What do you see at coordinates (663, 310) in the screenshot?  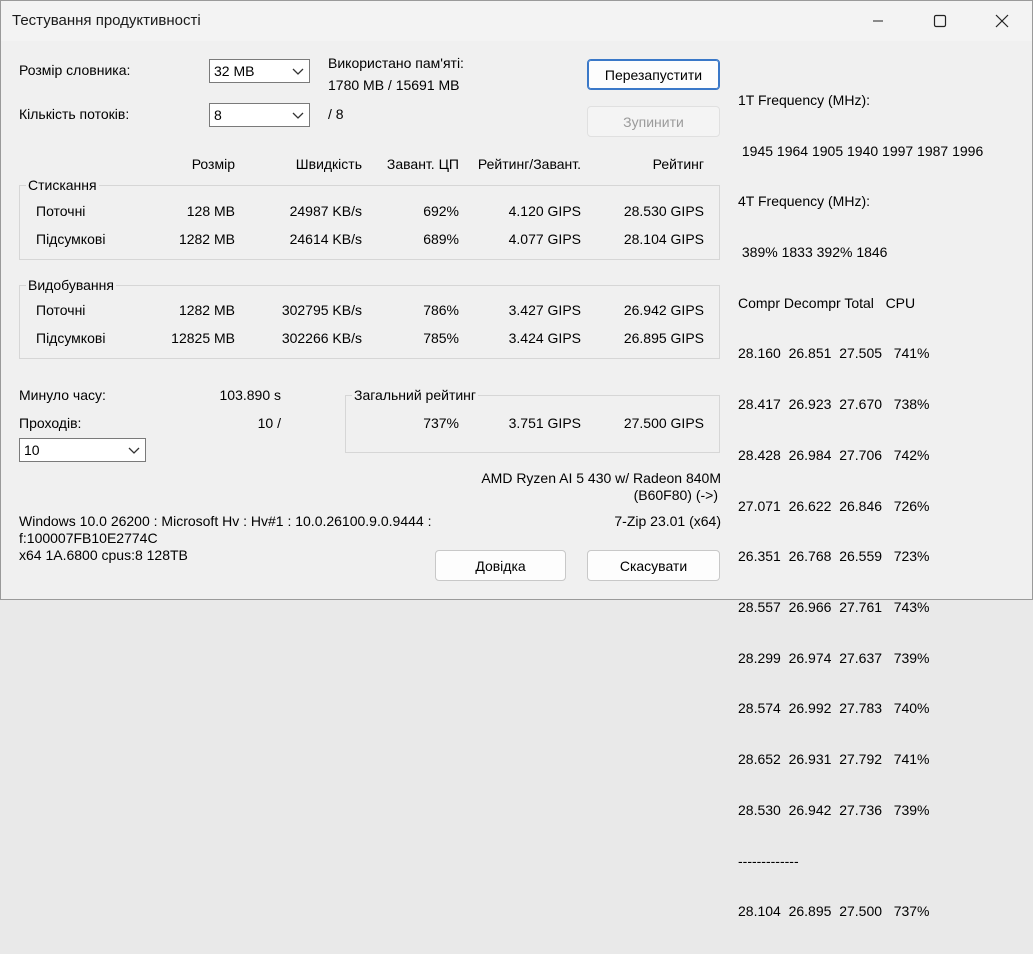 I see `decompress-current-rating: 26.942 GIPS` at bounding box center [663, 310].